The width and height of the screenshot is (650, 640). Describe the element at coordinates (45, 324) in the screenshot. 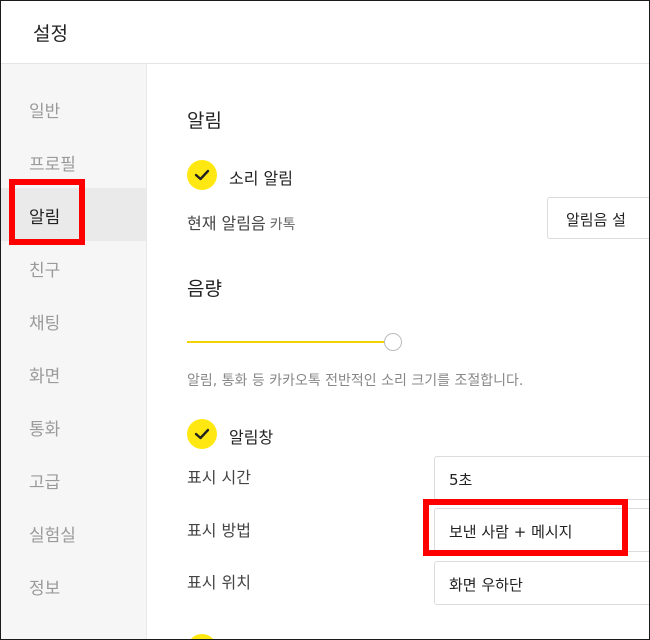

I see `sidebar-item-label: 채팅` at that location.